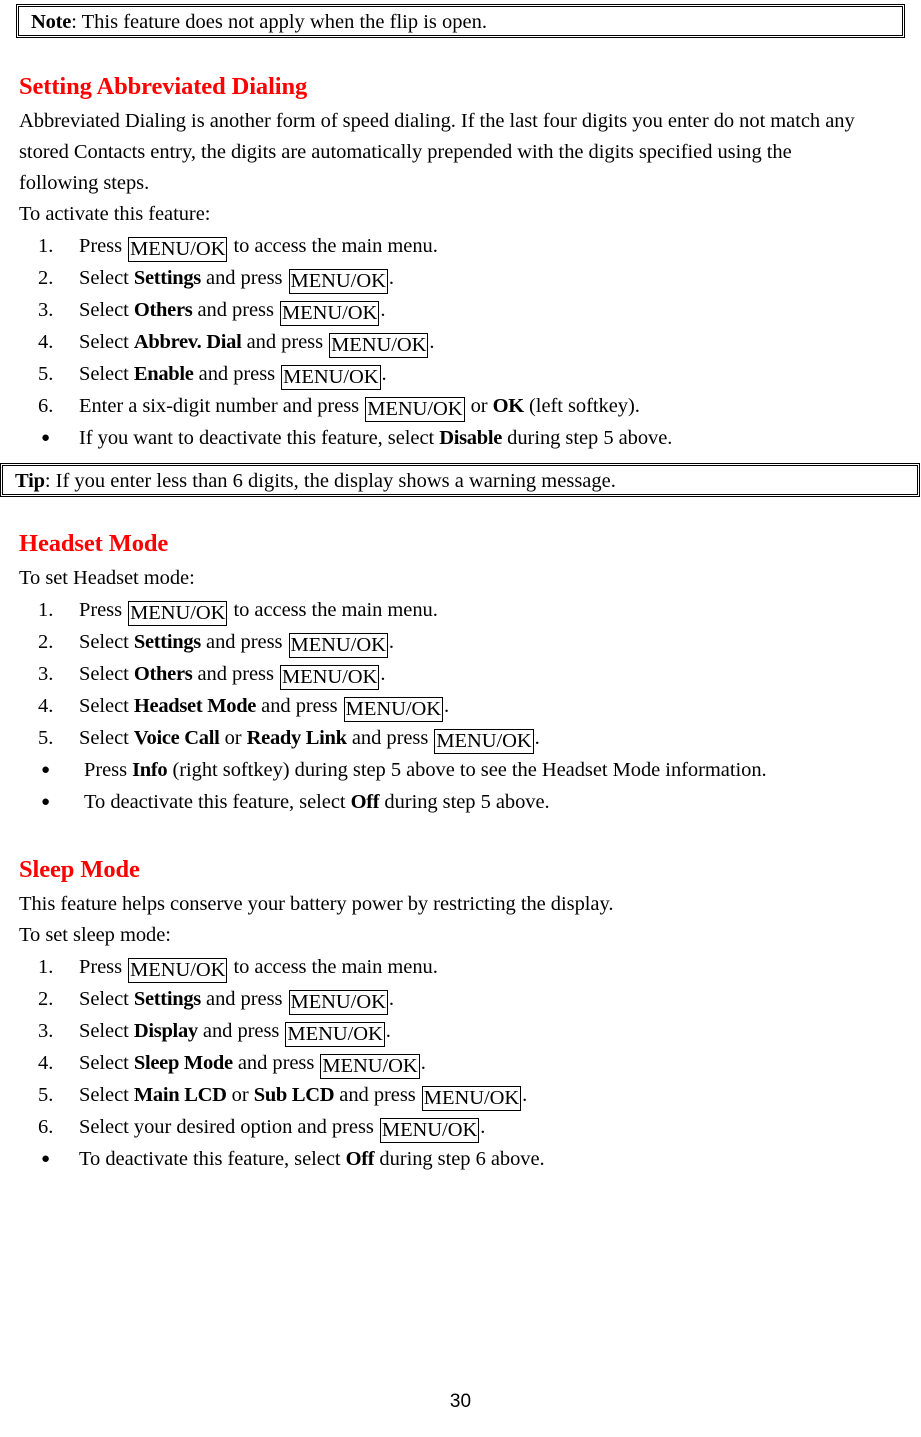 The width and height of the screenshot is (921, 1437). I want to click on ui-term-alt: Ready Link, so click(296, 737).